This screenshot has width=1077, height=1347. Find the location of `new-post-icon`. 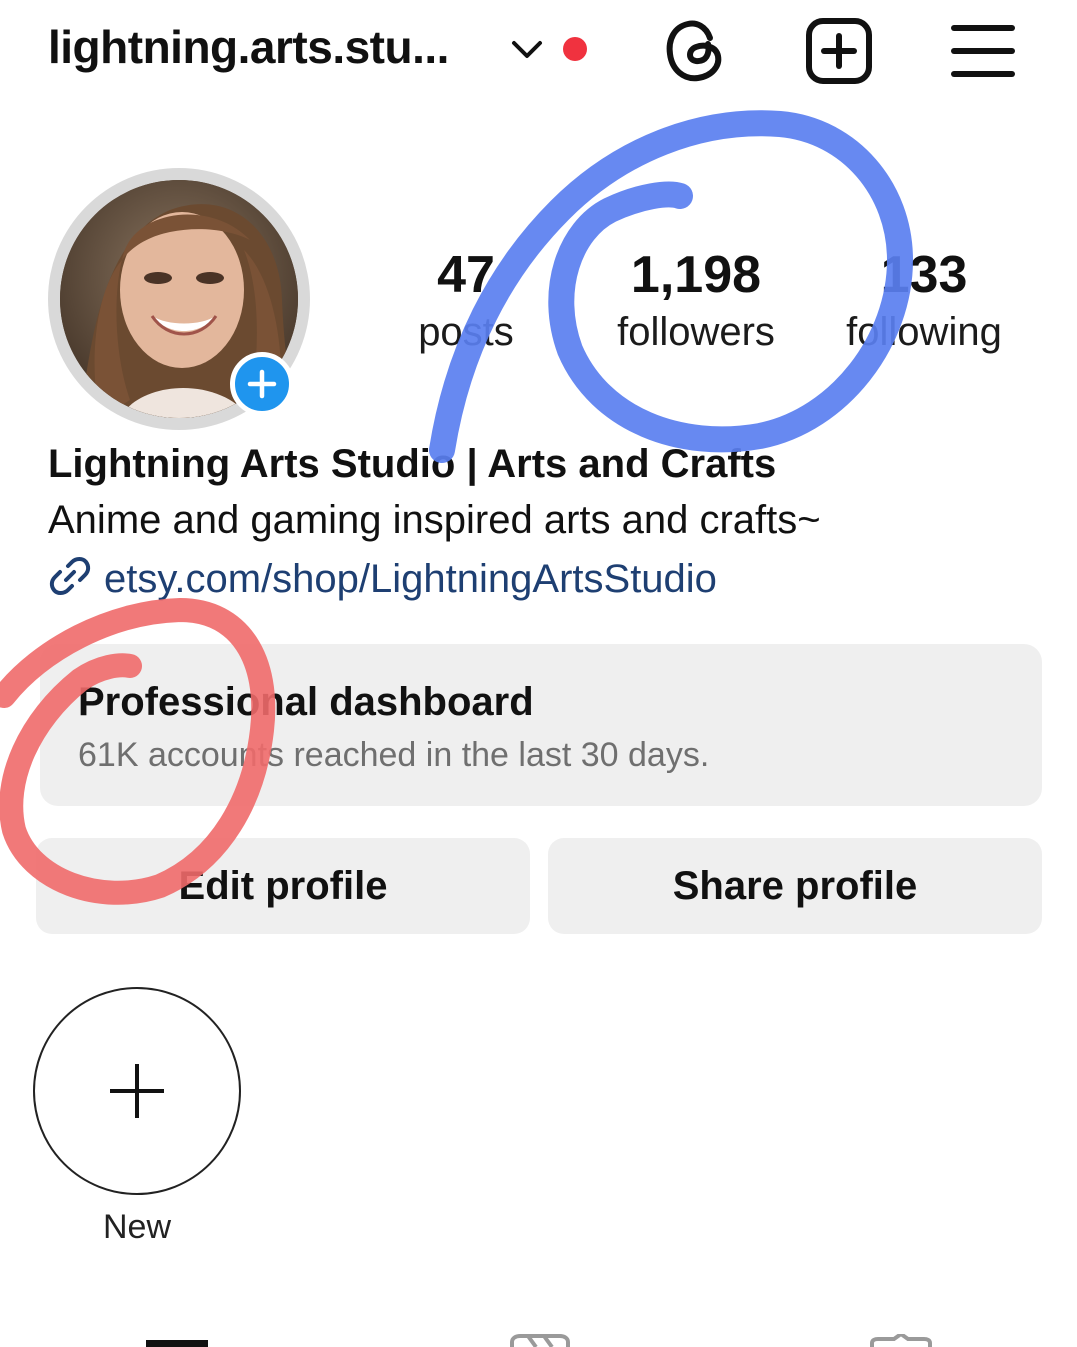

new-post-icon is located at coordinates (839, 51).